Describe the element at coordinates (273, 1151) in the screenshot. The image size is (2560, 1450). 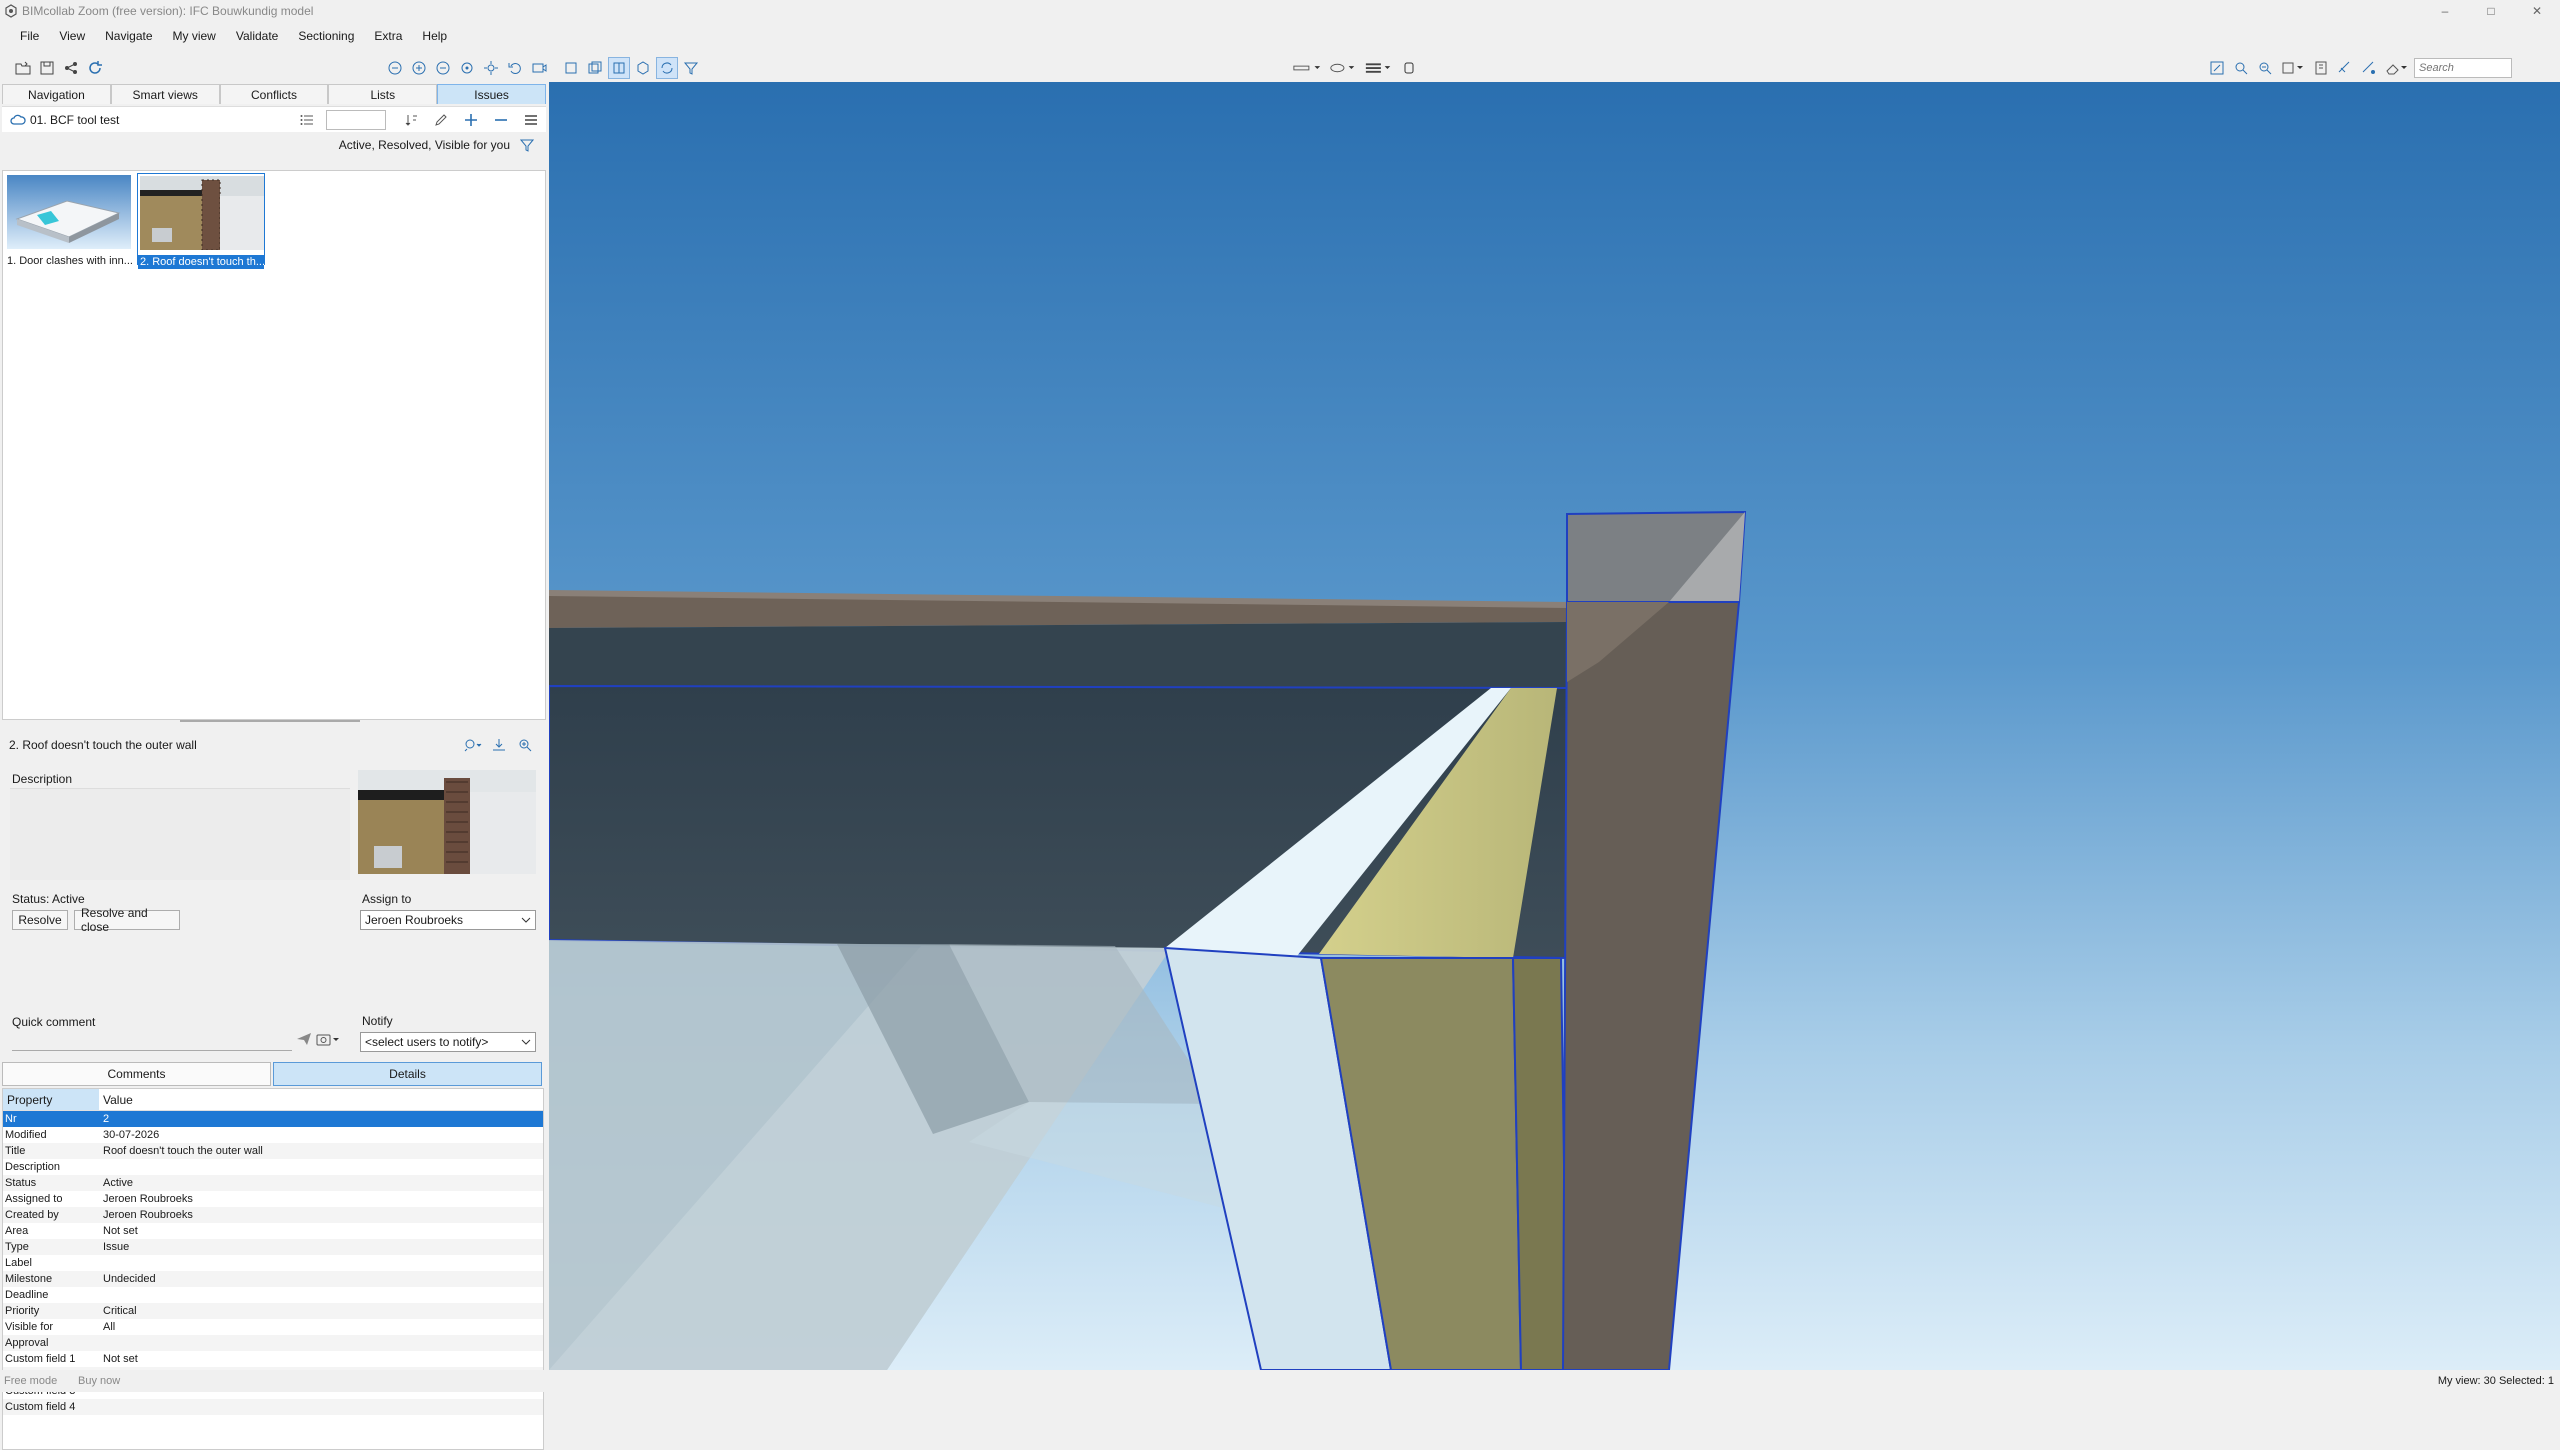
I see `table-row: Title Roof doesn't touch the outer wall` at that location.